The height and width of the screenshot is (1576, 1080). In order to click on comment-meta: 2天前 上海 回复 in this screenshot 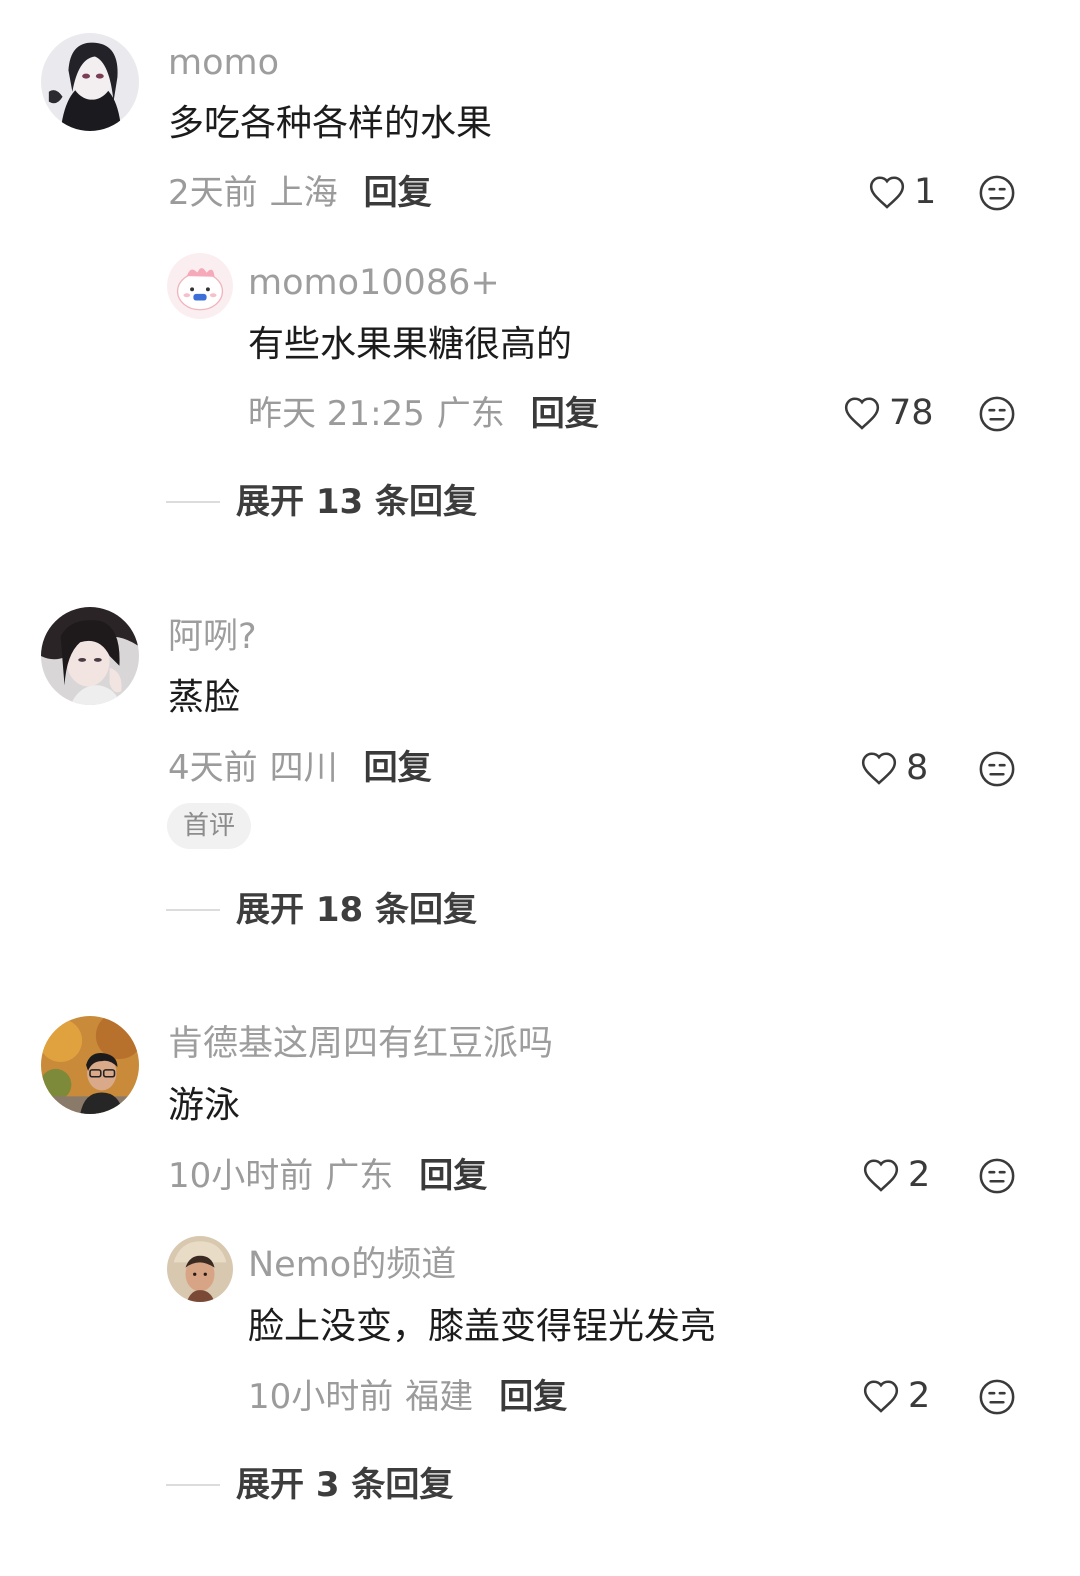, I will do `click(300, 193)`.